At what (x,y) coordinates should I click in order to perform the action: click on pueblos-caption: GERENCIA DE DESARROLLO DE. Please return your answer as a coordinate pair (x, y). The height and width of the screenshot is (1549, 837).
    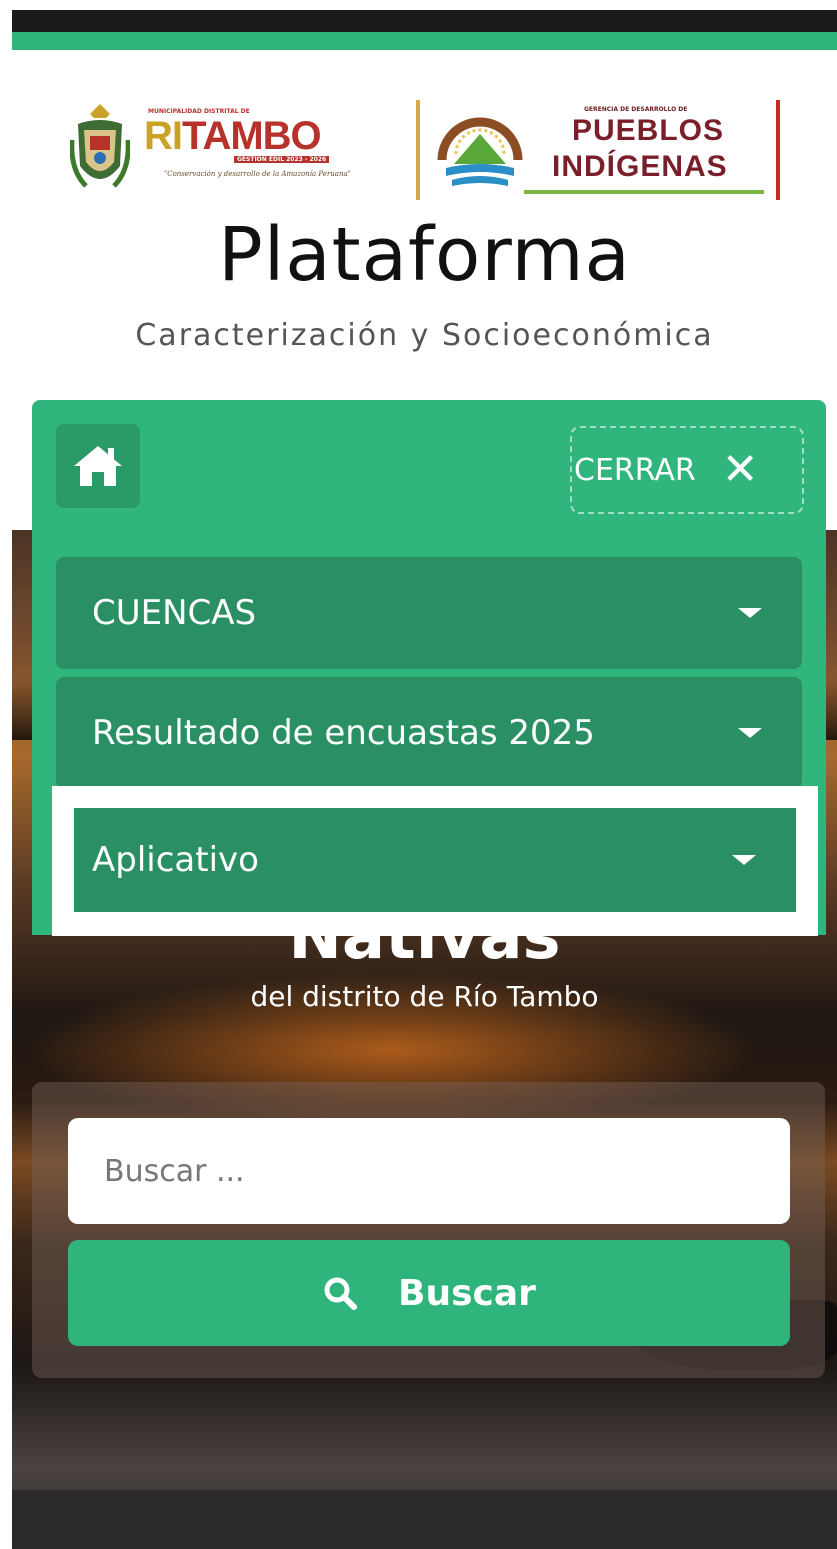
    Looking at the image, I should click on (636, 109).